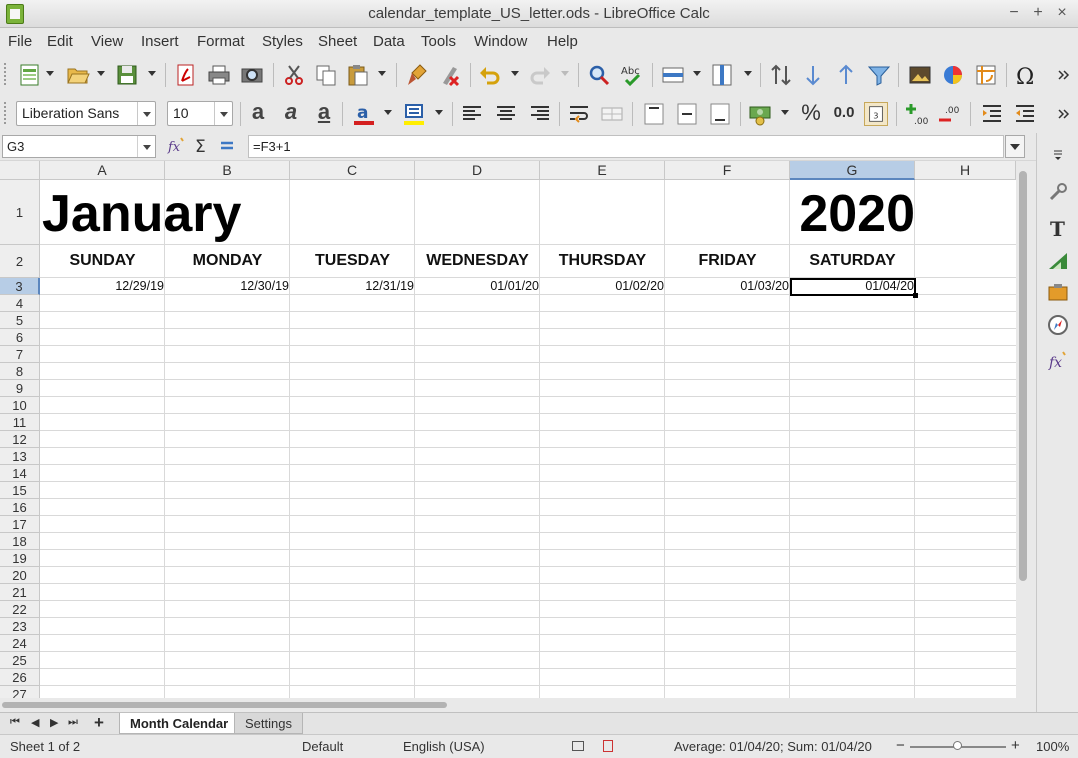 The image size is (1078, 758). Describe the element at coordinates (477, 261) in the screenshot. I see `weekday-header-cell: WEDNESDAY` at that location.